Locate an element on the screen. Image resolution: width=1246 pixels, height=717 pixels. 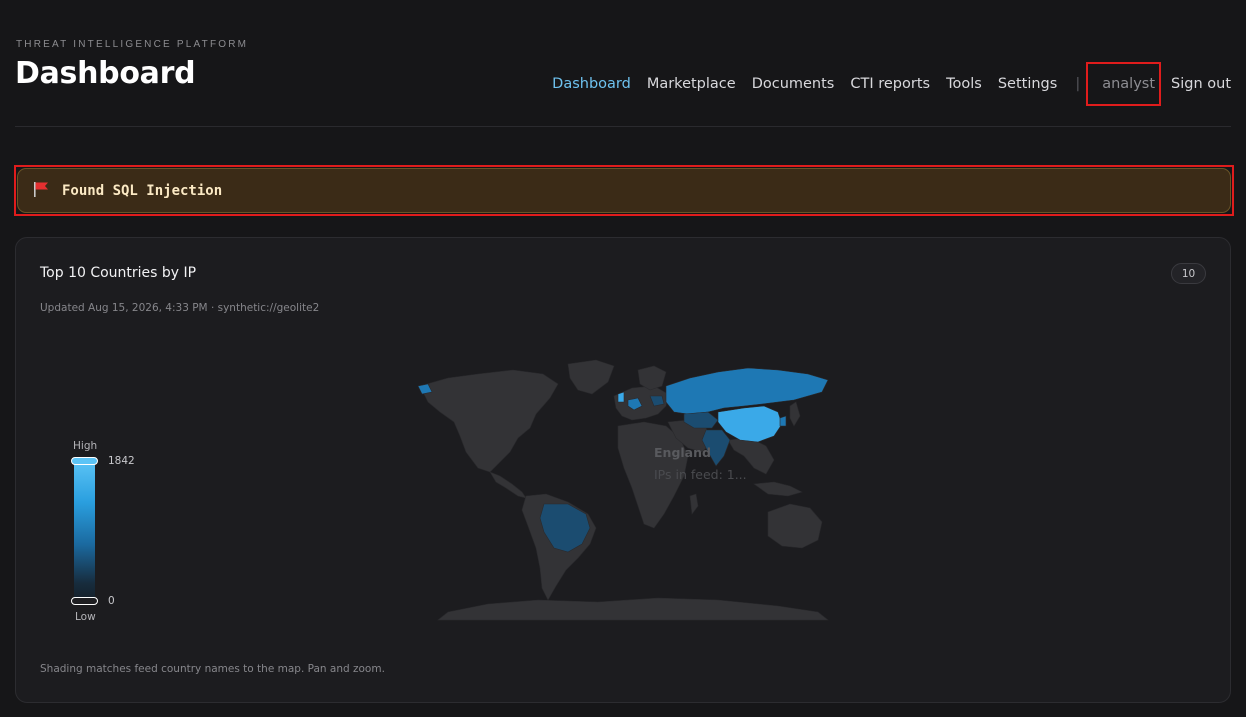
map-greenland is located at coordinates (591, 377).